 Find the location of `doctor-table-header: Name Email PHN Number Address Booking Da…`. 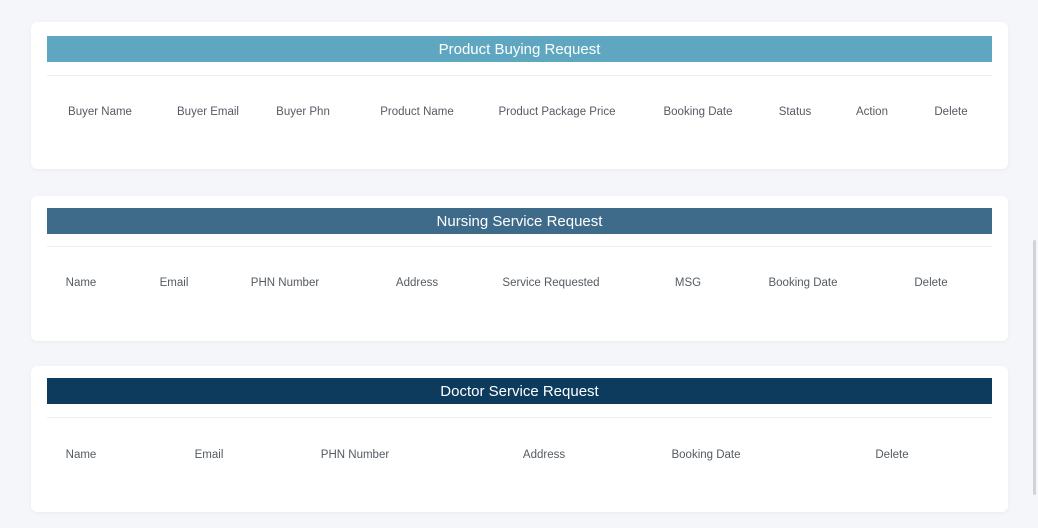

doctor-table-header: Name Email PHN Number Address Booking Da… is located at coordinates (519, 459).